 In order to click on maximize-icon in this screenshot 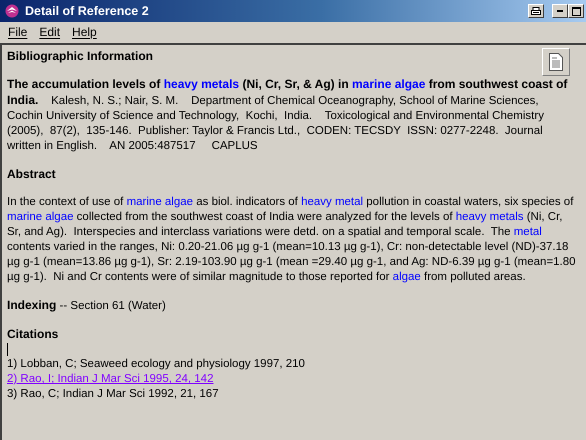, I will do `click(576, 11)`.